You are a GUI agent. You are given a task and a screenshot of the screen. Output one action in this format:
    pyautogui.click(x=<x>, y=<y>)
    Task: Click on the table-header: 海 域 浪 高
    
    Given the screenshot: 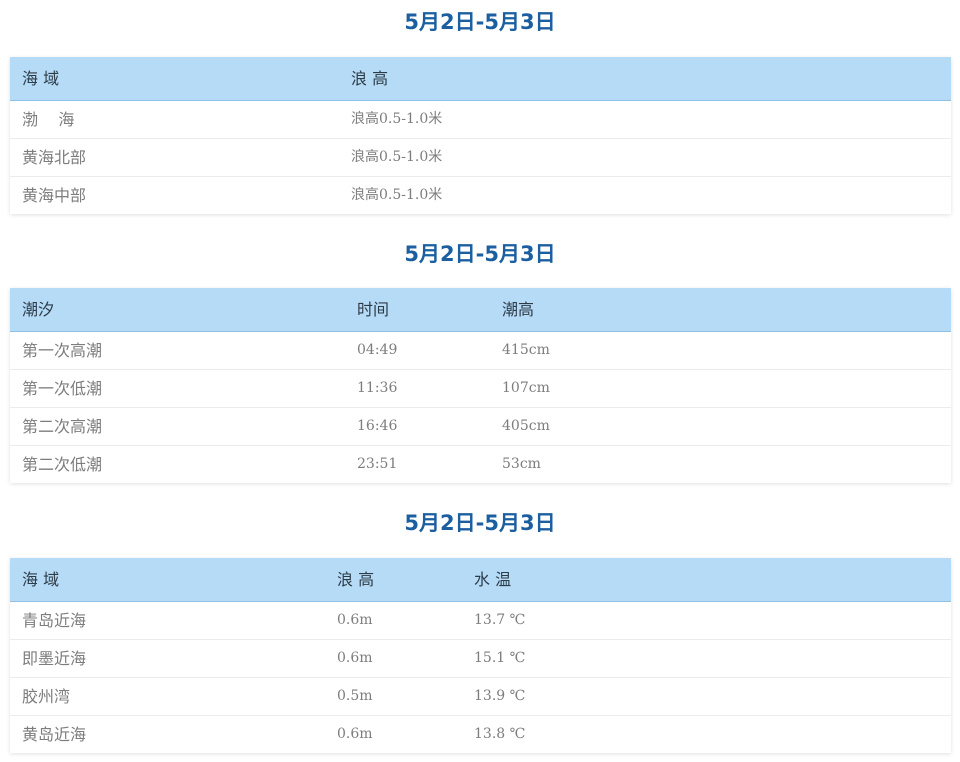 What is the action you would take?
    pyautogui.click(x=480, y=79)
    